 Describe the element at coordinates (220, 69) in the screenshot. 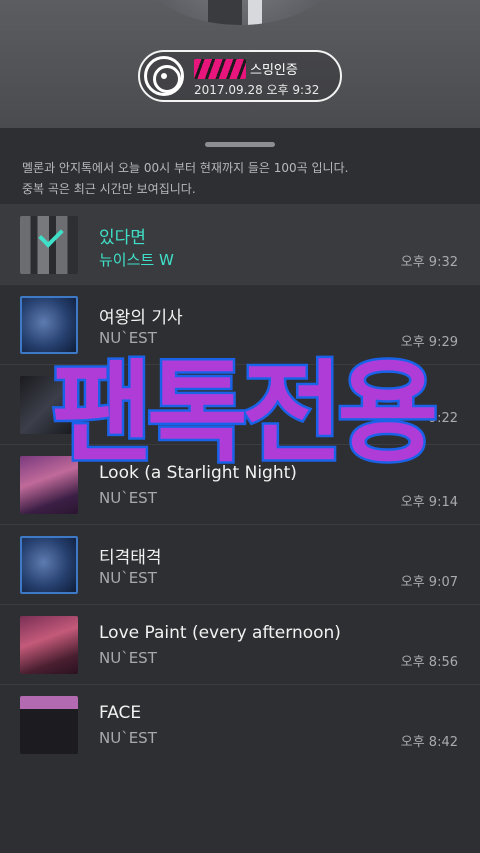

I see `redacted-username` at that location.